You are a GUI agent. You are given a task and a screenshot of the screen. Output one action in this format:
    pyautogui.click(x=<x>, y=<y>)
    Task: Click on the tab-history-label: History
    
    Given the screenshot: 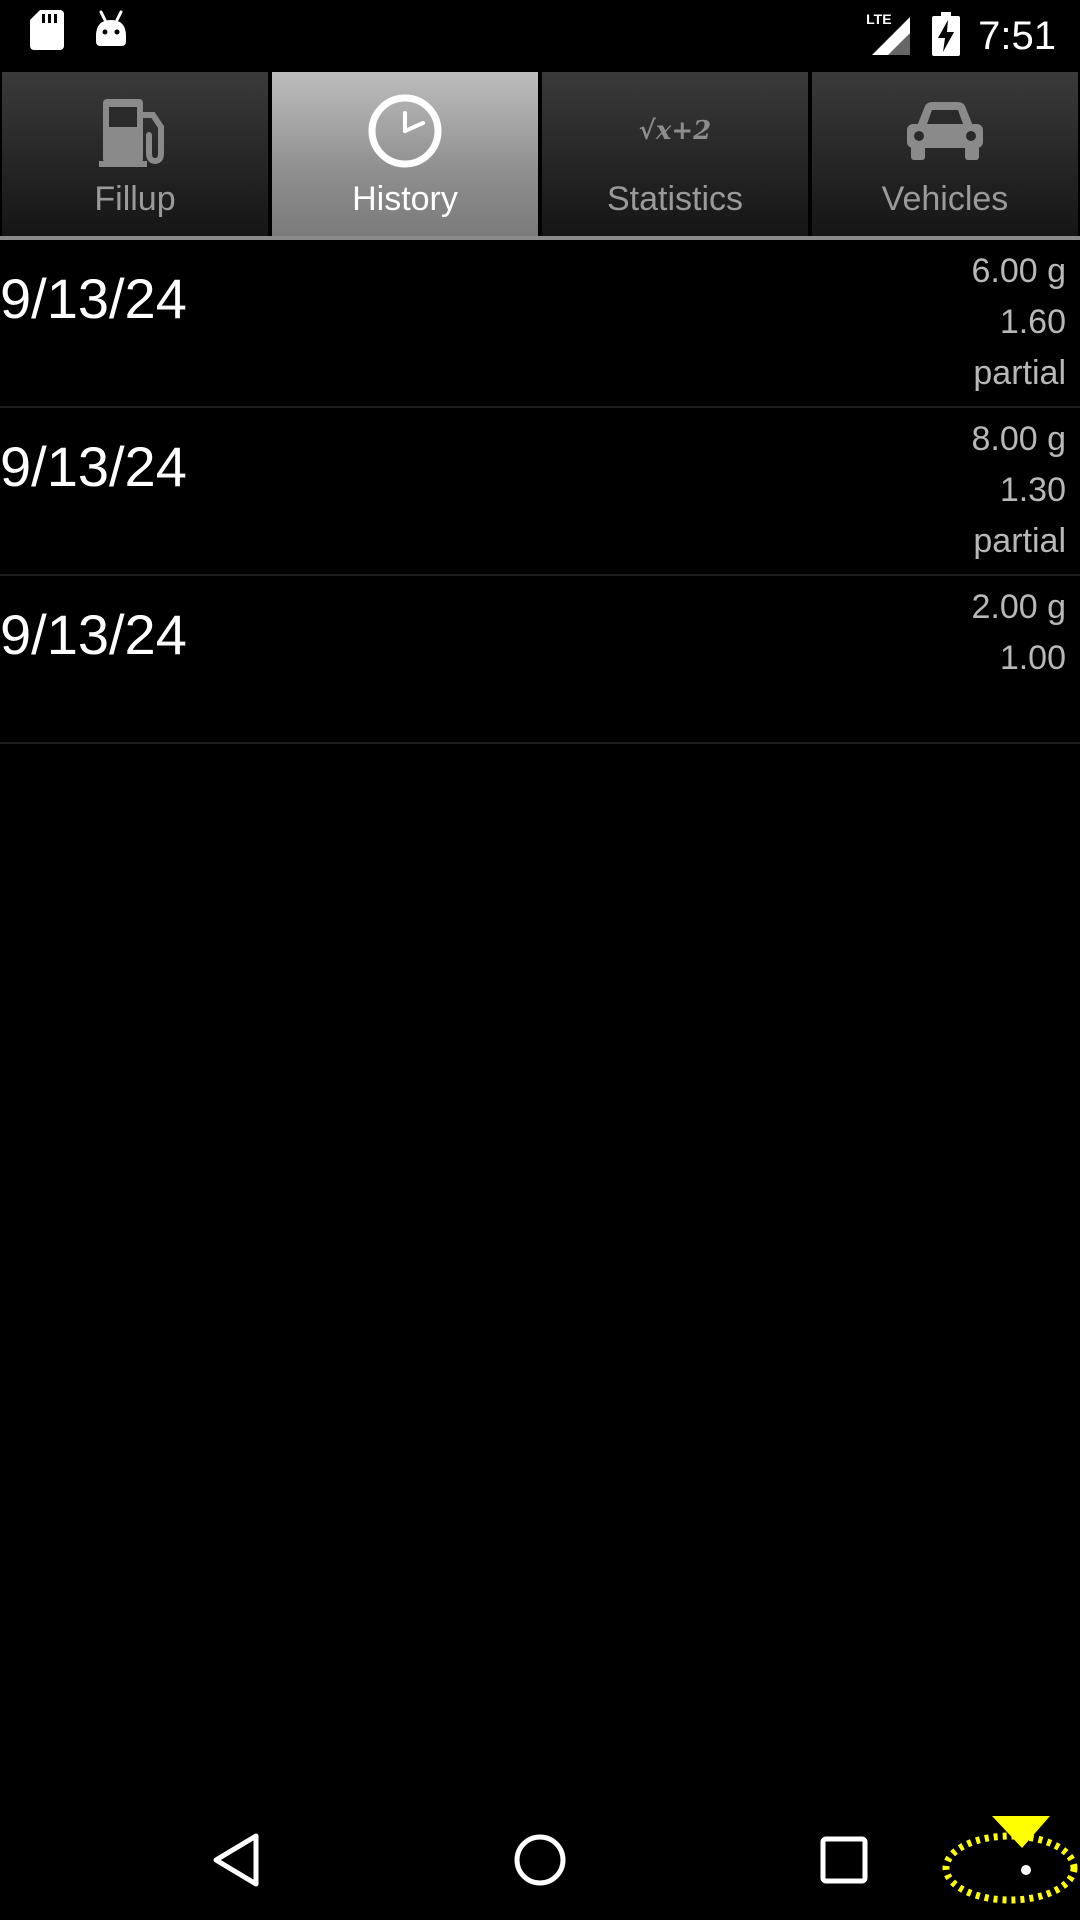 What is the action you would take?
    pyautogui.click(x=405, y=199)
    